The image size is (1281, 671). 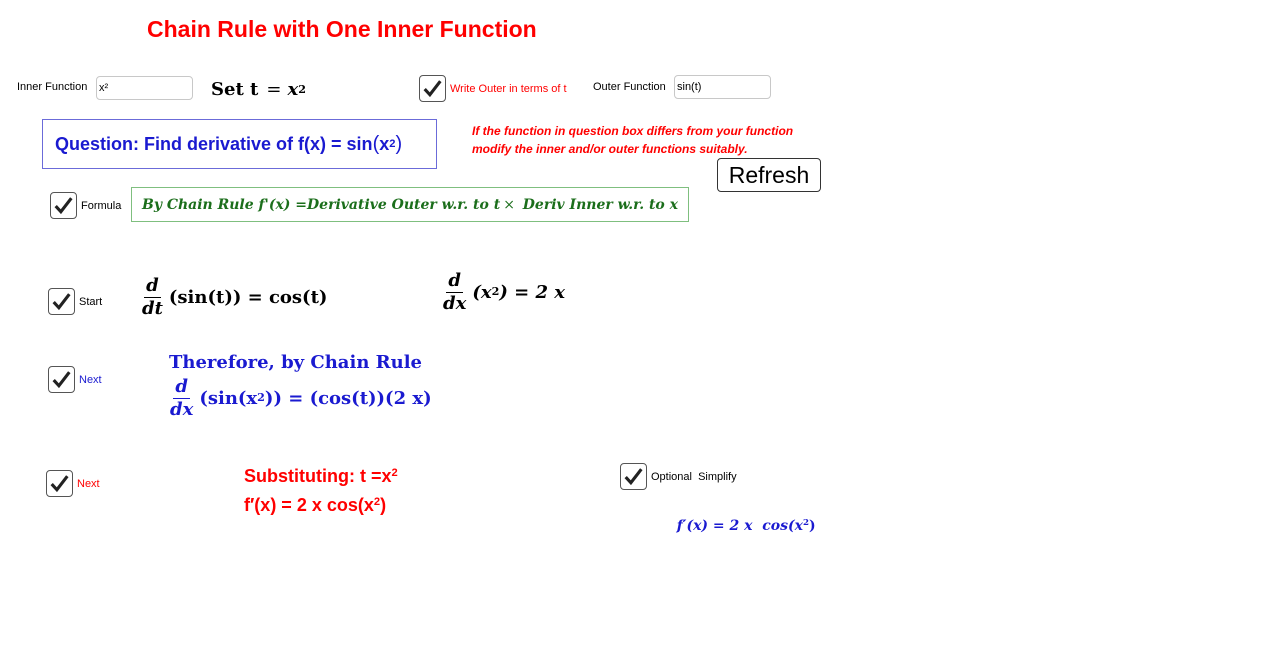 I want to click on question-prefix: Question: Find derivative of f(x) =, so click(x=201, y=143).